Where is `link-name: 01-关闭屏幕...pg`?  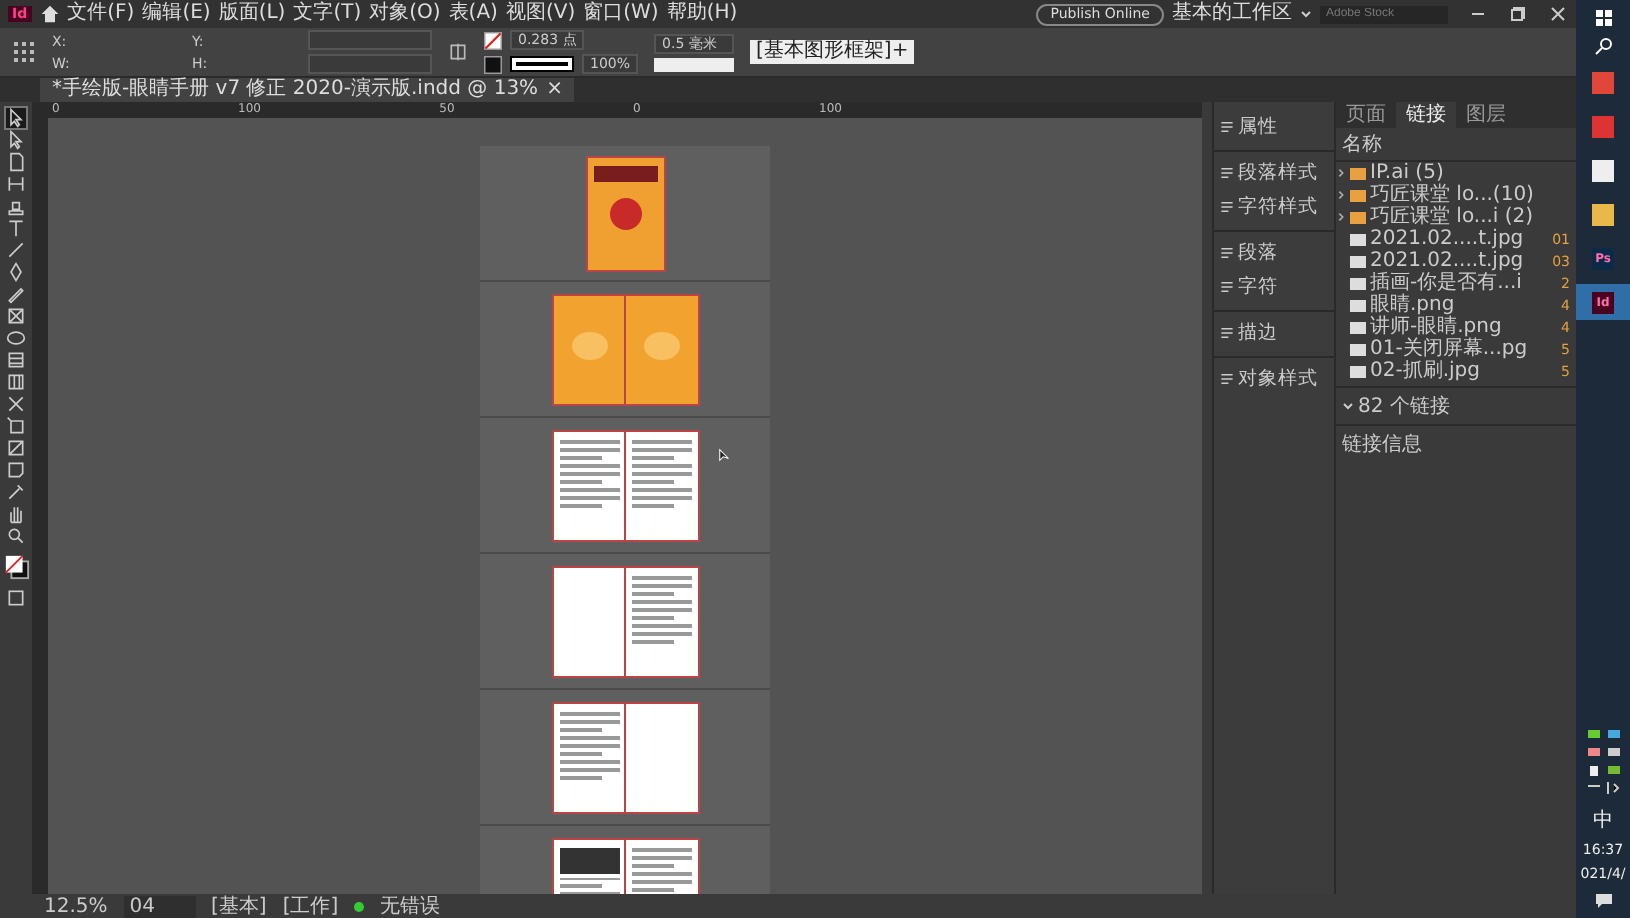 link-name: 01-关闭屏幕...pg is located at coordinates (1464, 349).